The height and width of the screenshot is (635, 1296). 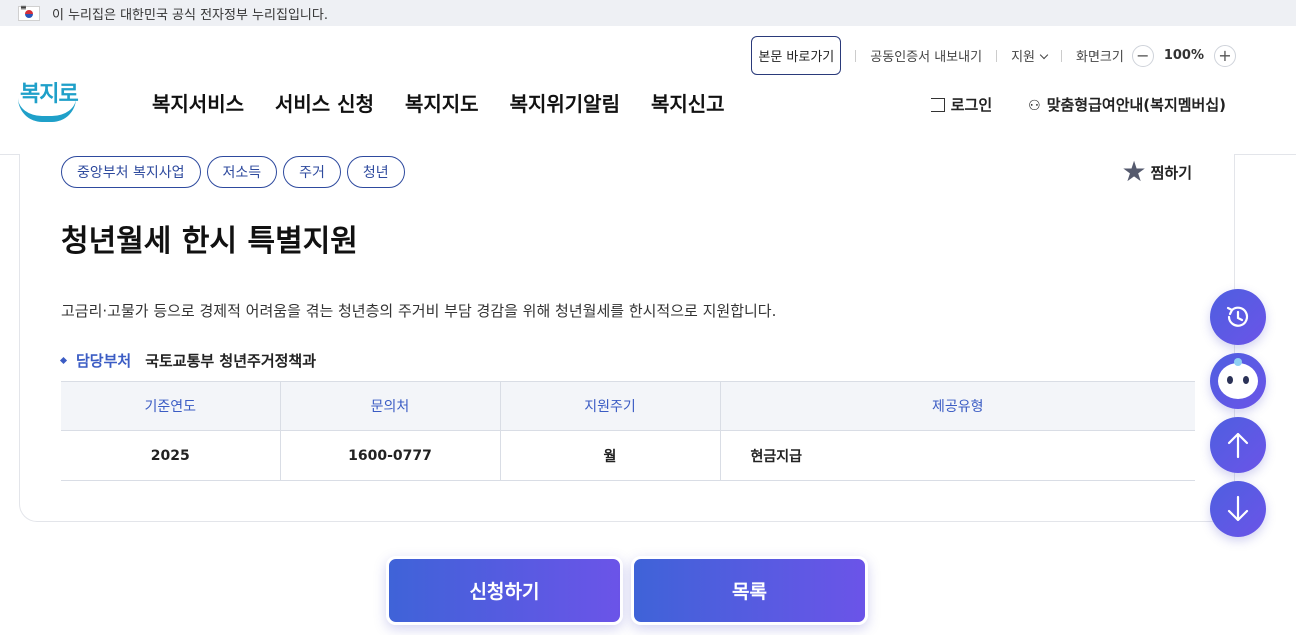 I want to click on chatbot-button, so click(x=1238, y=381).